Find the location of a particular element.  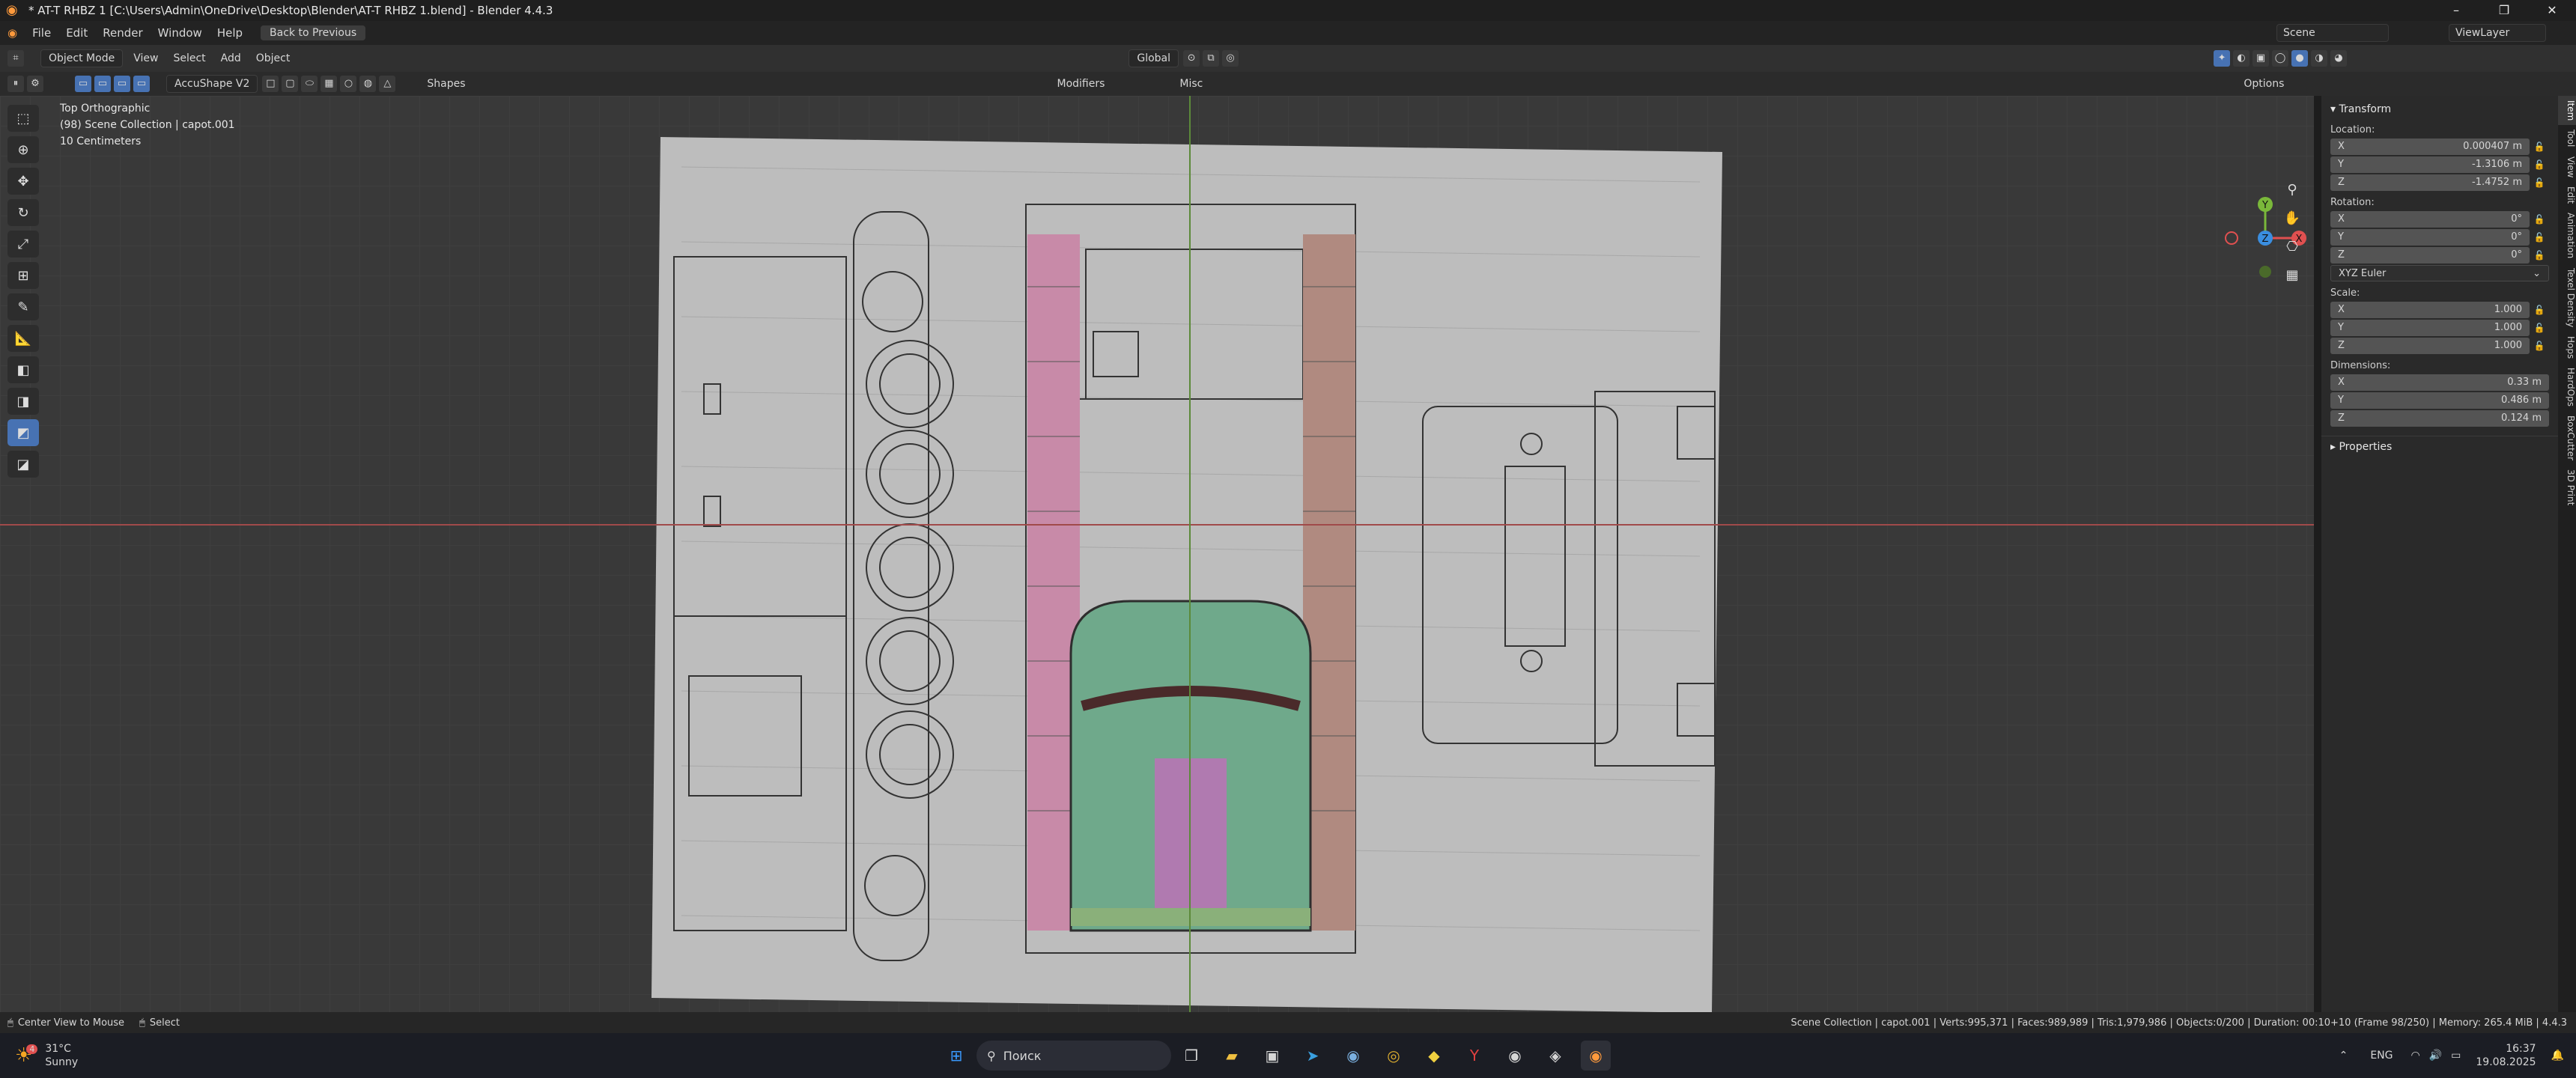

back-to-previous-button: Back to Previous is located at coordinates (313, 32).